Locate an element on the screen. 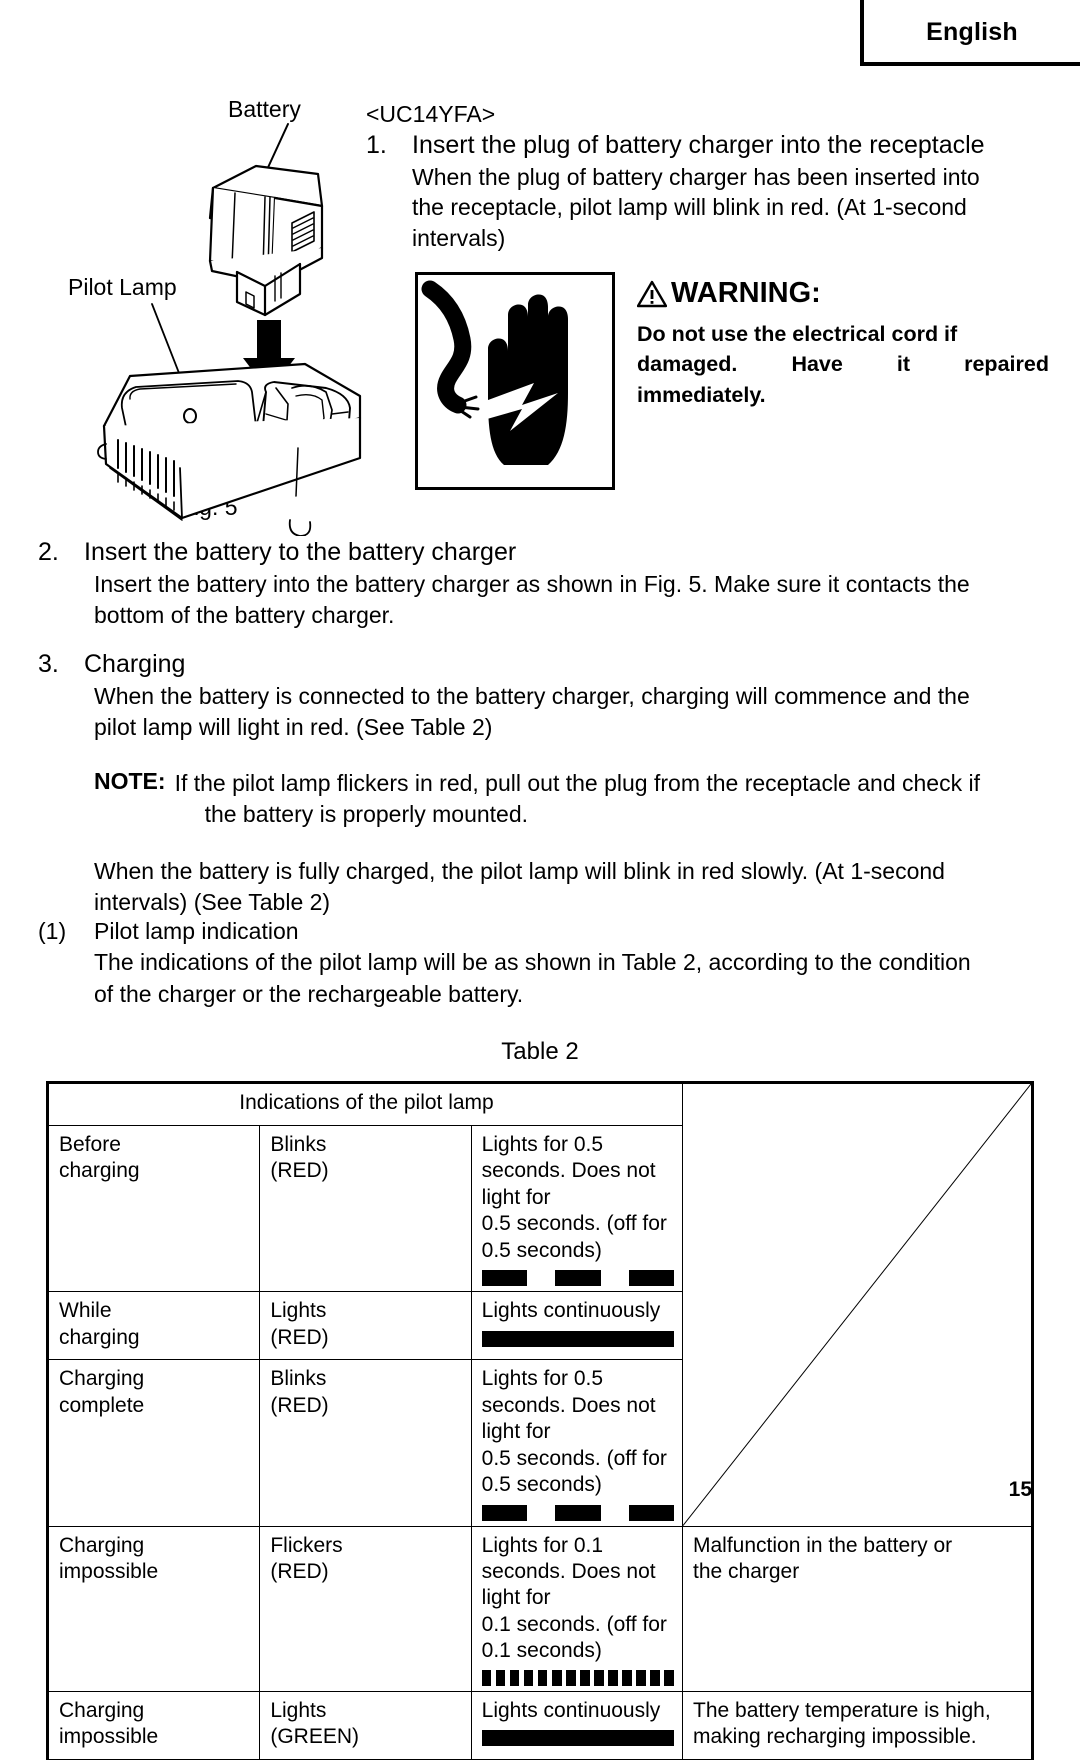  warning-body-line-1-wrap: Do not use the electrical cord if is located at coordinates (843, 334).